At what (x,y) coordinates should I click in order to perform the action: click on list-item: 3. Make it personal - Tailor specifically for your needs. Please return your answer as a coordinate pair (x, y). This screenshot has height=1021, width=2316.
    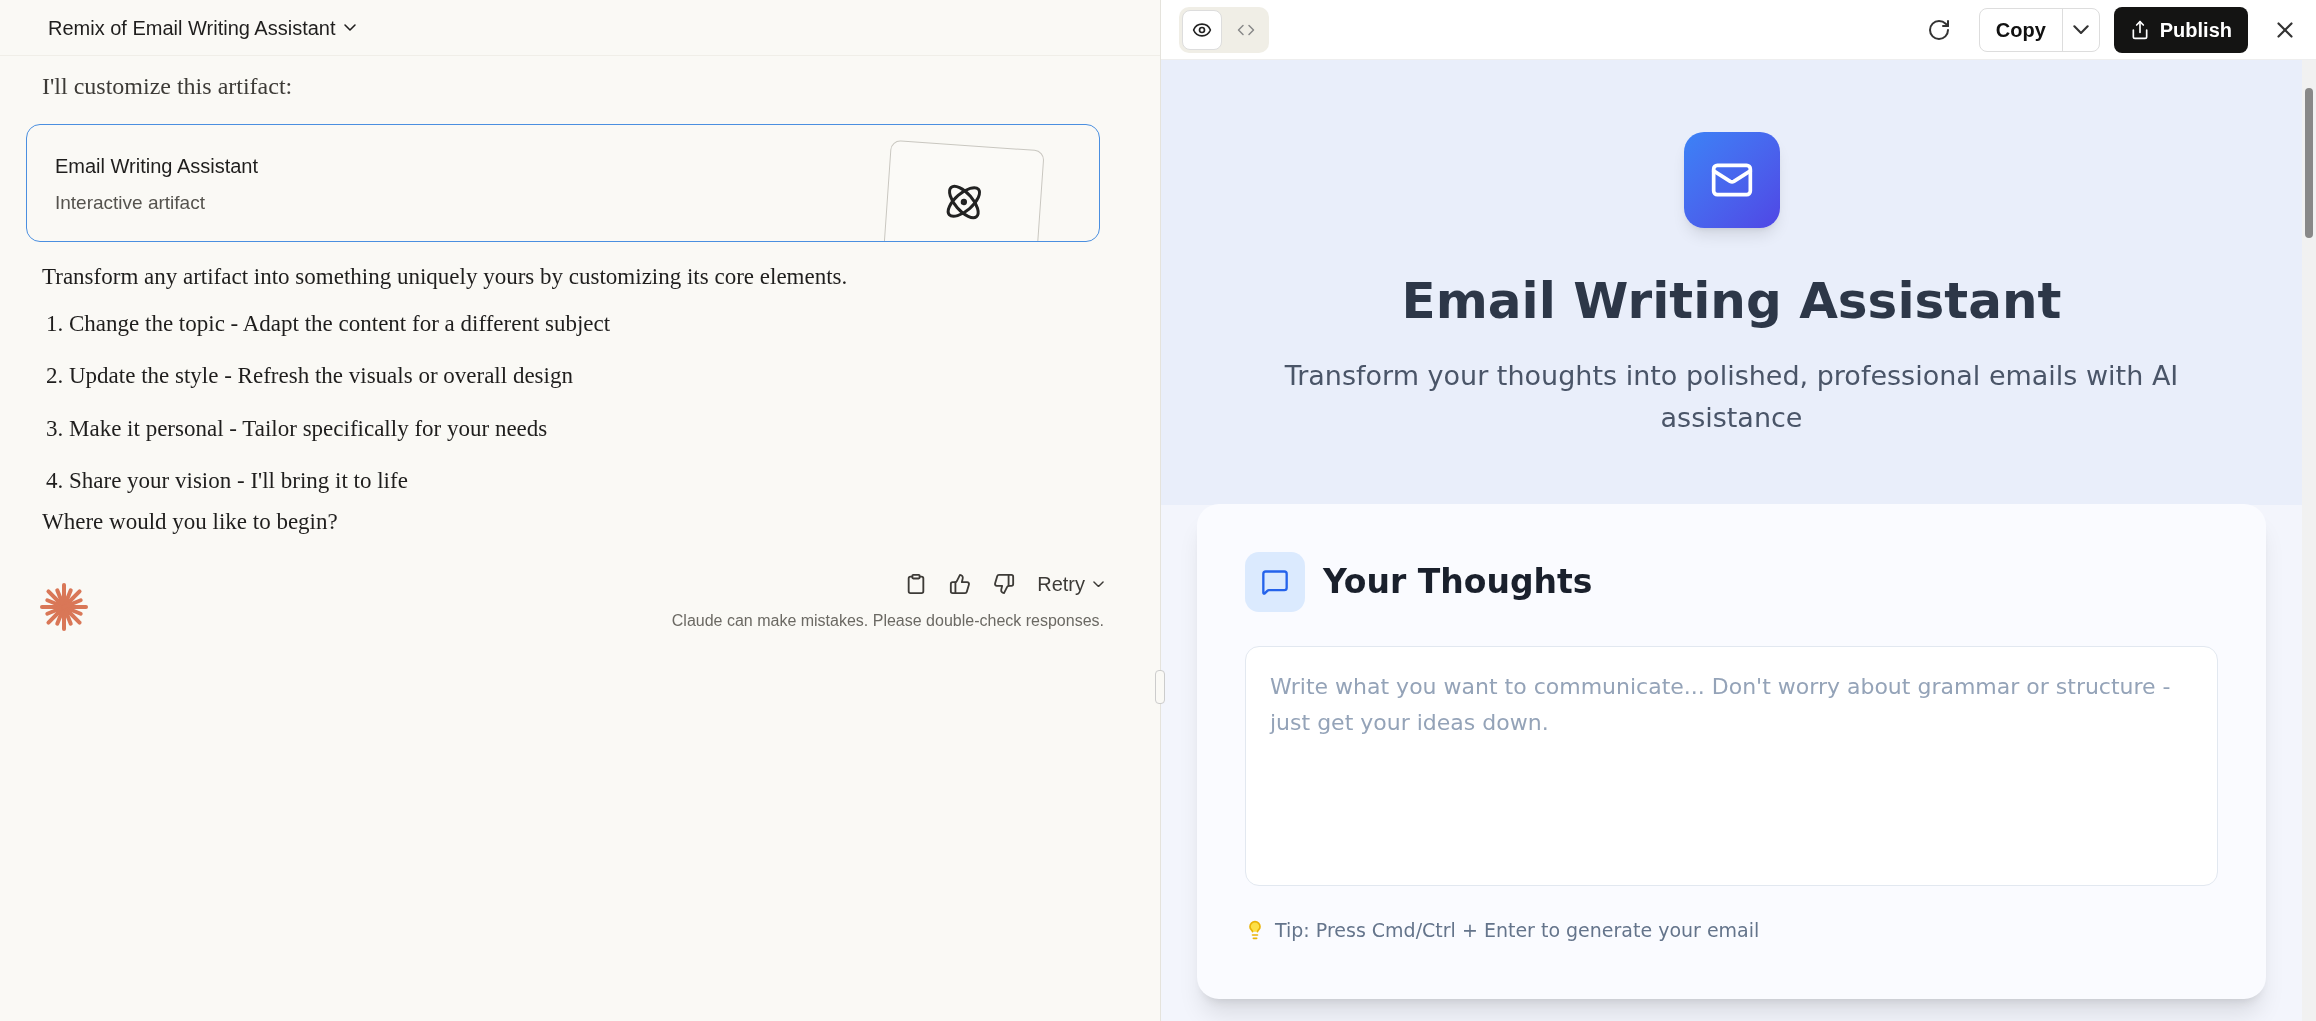
    Looking at the image, I should click on (297, 428).